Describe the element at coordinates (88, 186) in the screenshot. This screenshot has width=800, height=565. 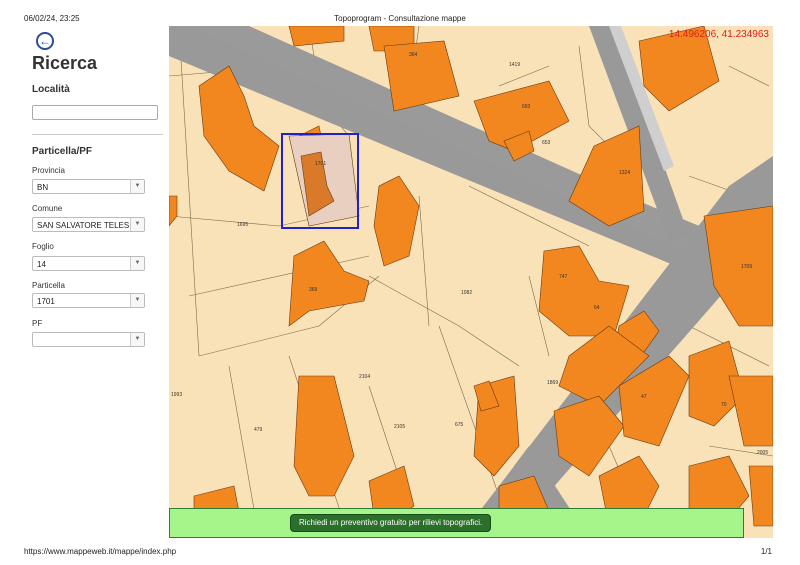
I see `provincia-select: BN ▼` at that location.